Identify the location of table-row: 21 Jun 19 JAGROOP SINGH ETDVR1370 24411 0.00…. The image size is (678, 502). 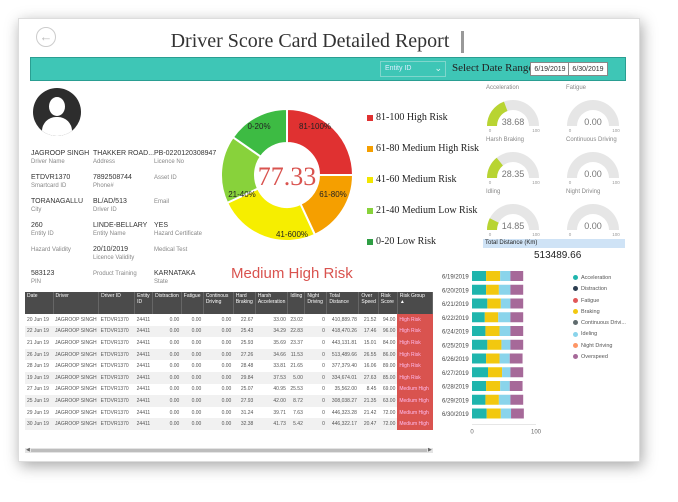
(229, 343).